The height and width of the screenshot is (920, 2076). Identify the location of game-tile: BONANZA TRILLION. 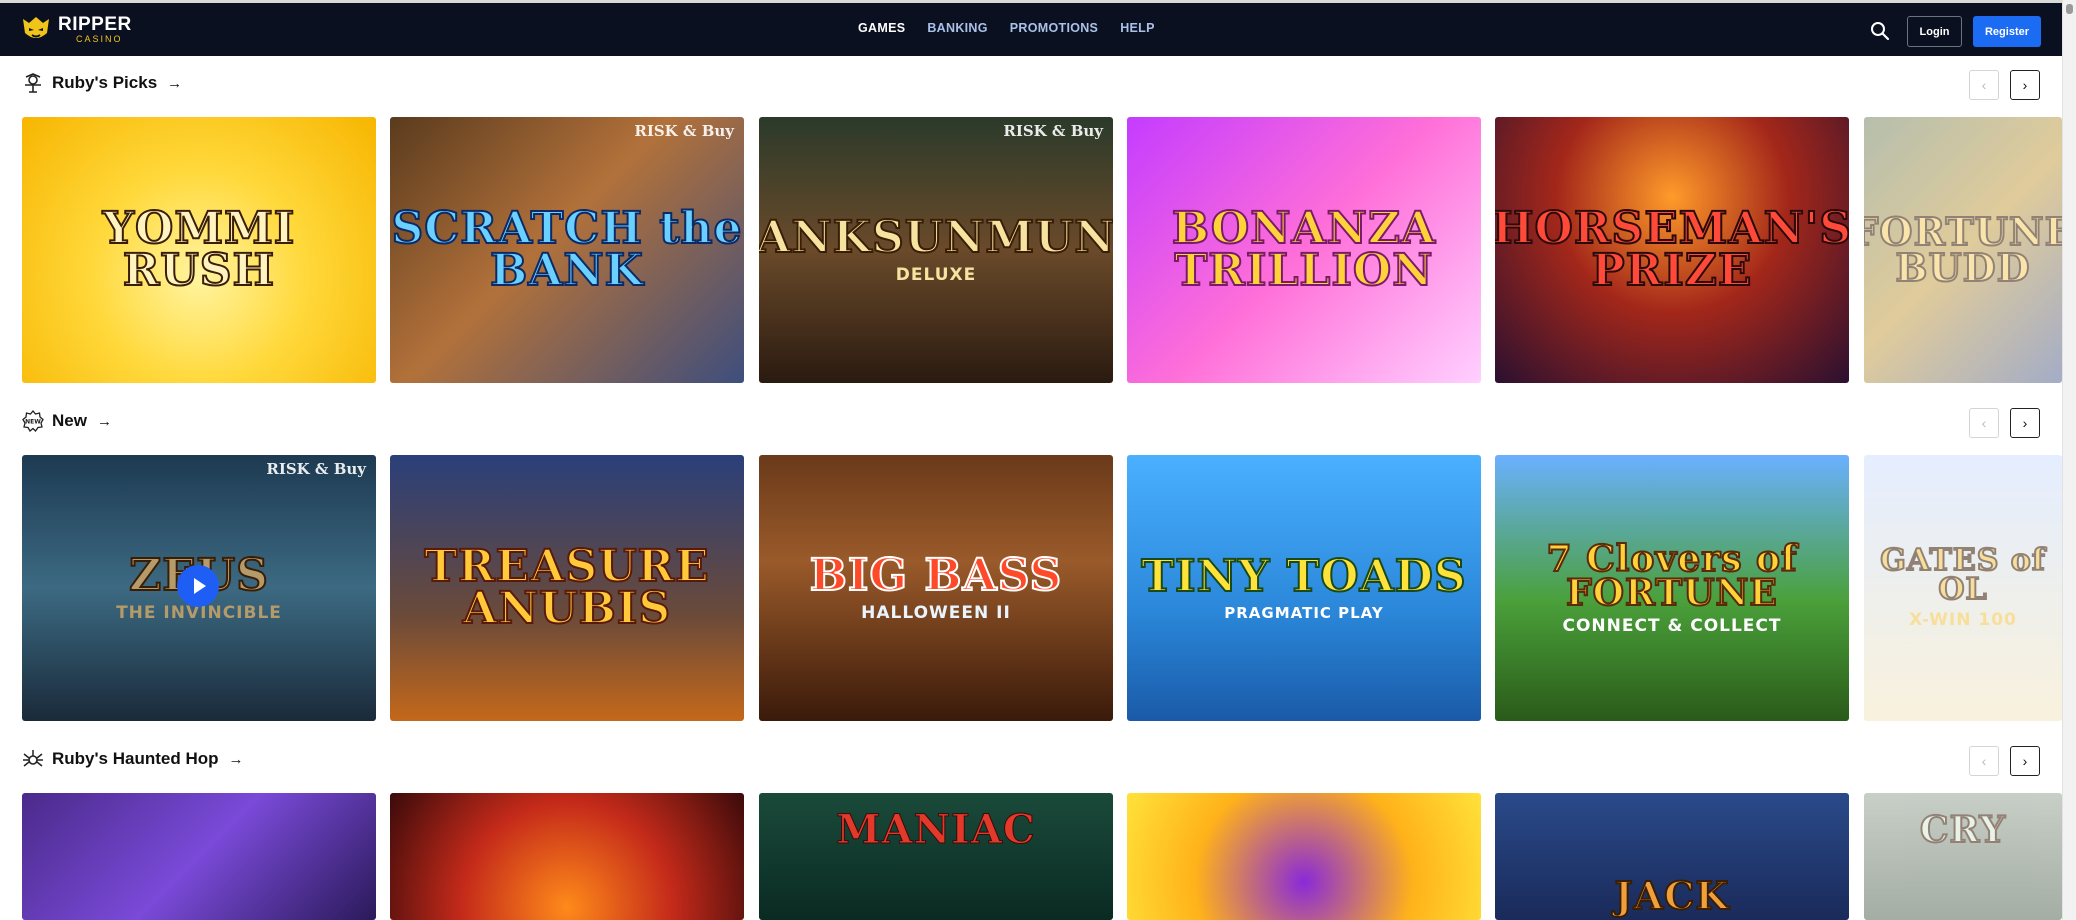
(1304, 250).